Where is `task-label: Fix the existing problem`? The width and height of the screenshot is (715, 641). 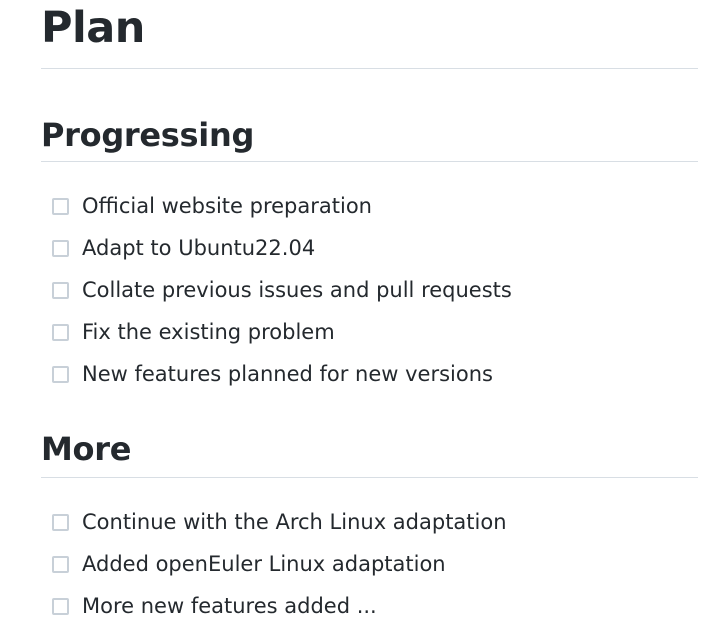 task-label: Fix the existing problem is located at coordinates (208, 332).